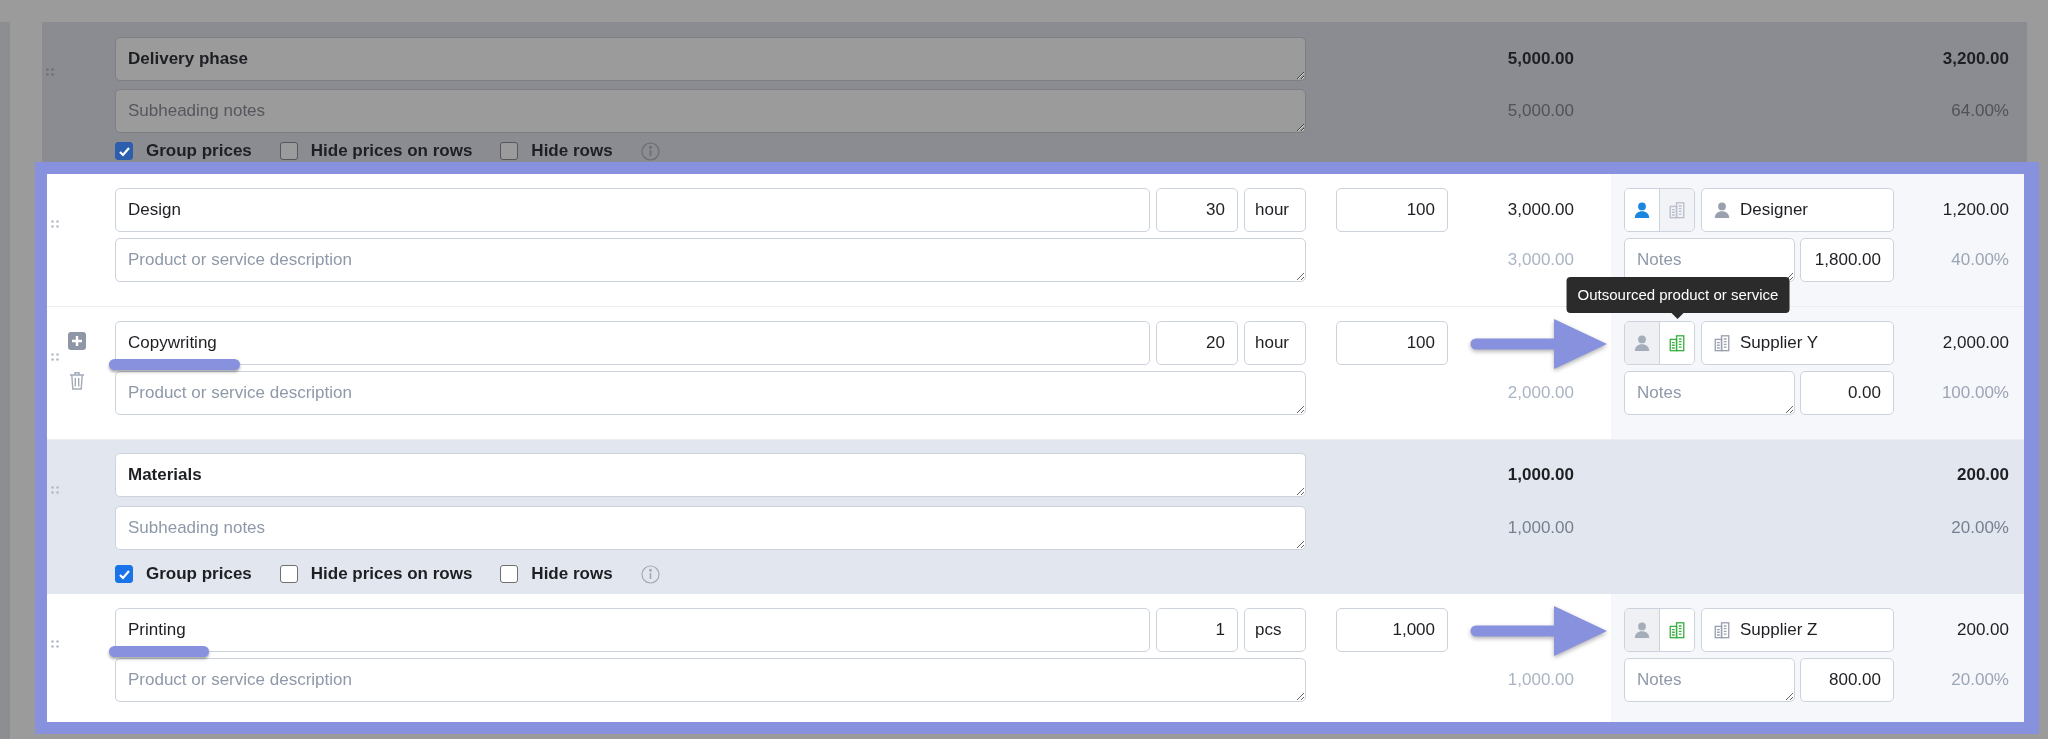 This screenshot has height=739, width=2048. I want to click on tooltip: Outsourced product or service, so click(1678, 298).